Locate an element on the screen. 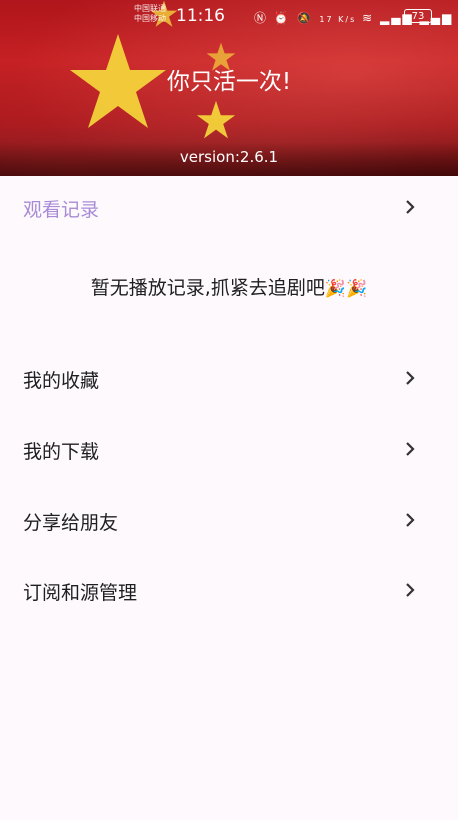 This screenshot has height=820, width=458. menu-item-label: 我的下载 is located at coordinates (61, 452).